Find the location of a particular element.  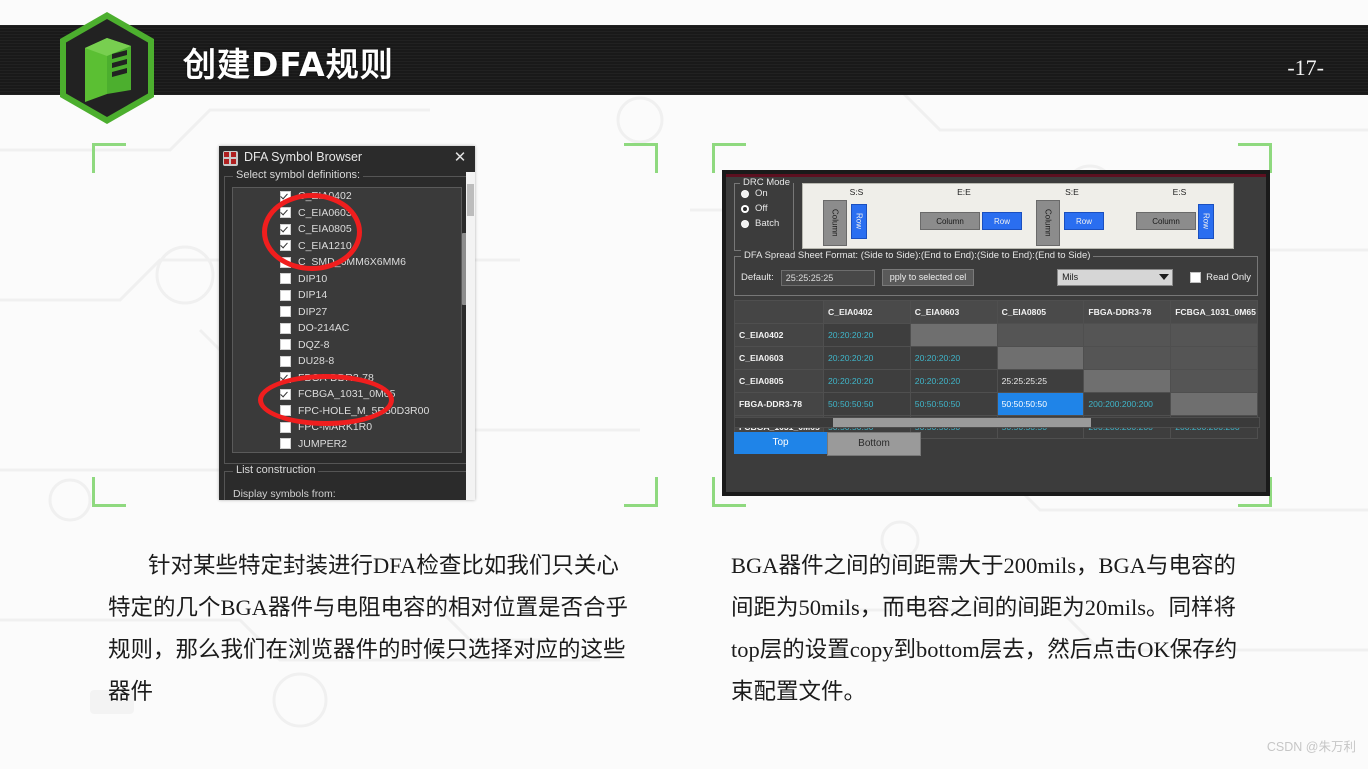

page-title: 创建DFA规则 is located at coordinates (288, 64).